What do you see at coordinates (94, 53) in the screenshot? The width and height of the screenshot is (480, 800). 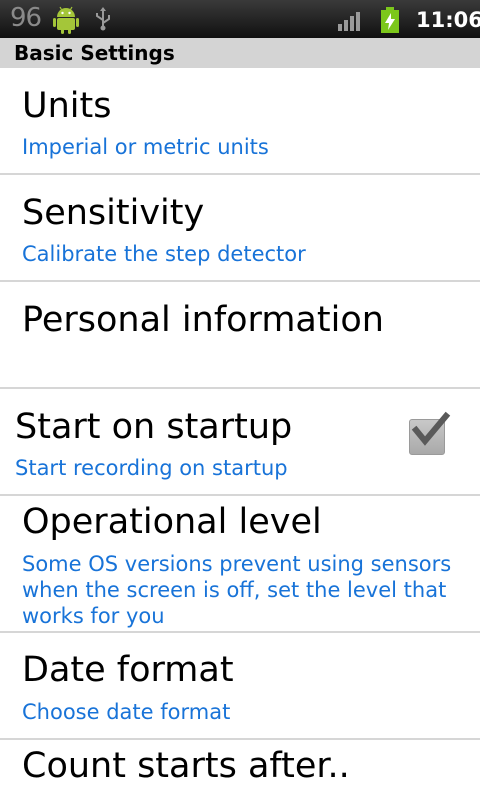 I see `section-title: Basic Settings` at bounding box center [94, 53].